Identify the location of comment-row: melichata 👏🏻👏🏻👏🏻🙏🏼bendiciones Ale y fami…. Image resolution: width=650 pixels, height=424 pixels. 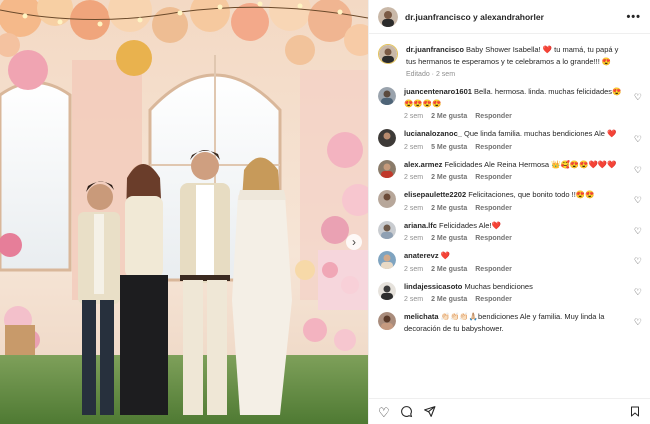
(509, 322).